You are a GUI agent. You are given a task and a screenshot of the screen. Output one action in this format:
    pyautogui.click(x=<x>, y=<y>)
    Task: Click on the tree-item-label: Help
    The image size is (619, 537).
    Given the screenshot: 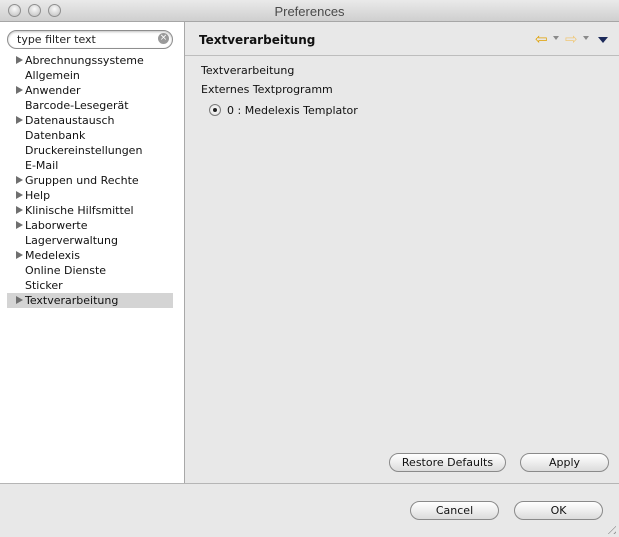 What is the action you would take?
    pyautogui.click(x=38, y=195)
    